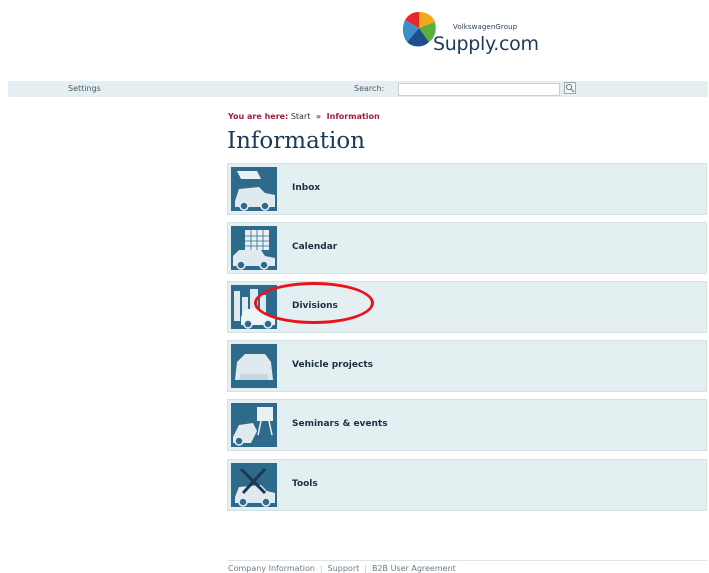 Image resolution: width=709 pixels, height=573 pixels. Describe the element at coordinates (467, 425) in the screenshot. I see `menu-item-seminars-events: Seminars & events` at that location.